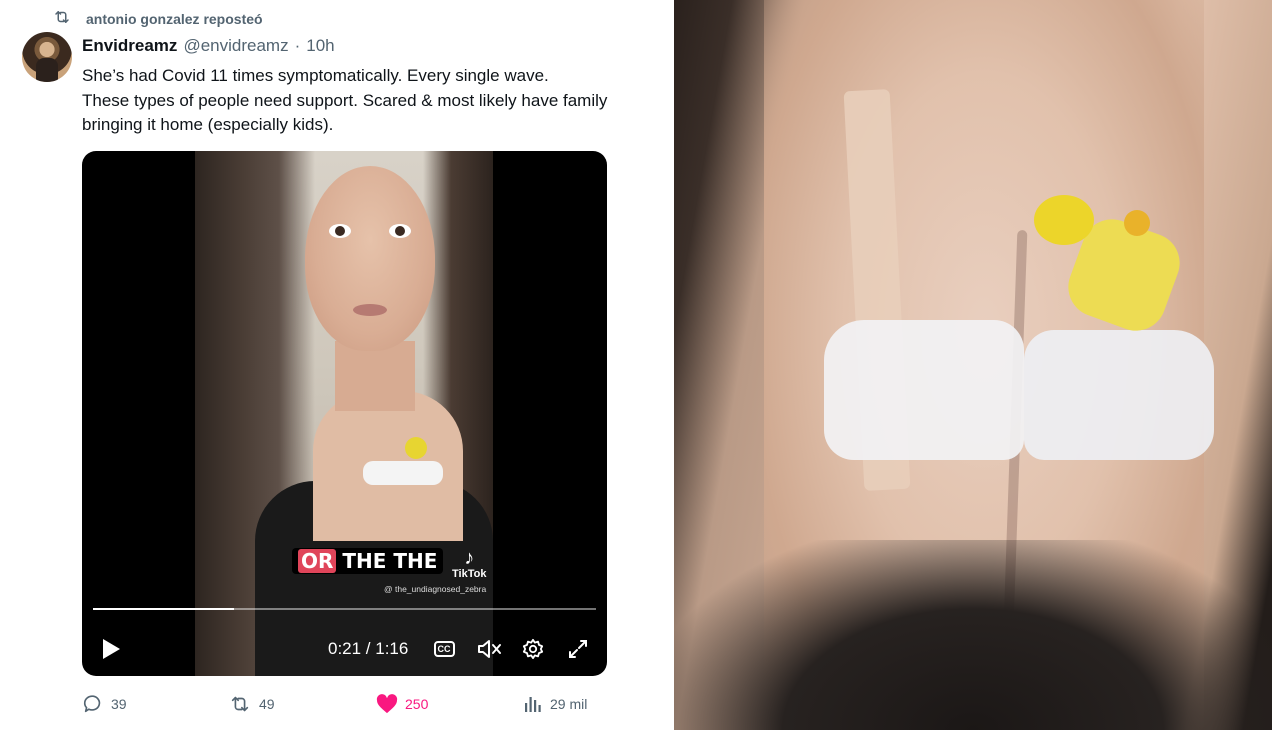  What do you see at coordinates (387, 704) in the screenshot?
I see `heart-icon` at bounding box center [387, 704].